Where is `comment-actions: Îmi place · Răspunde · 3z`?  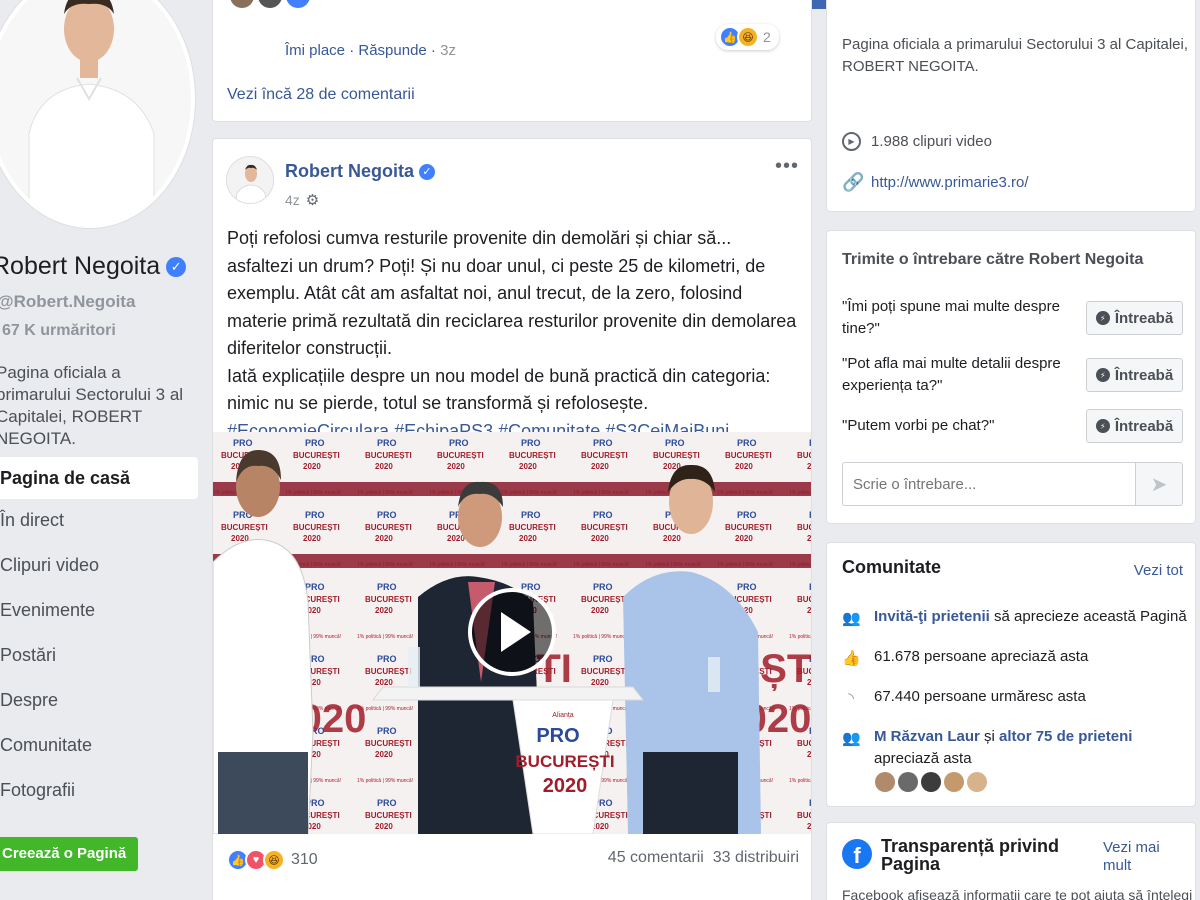 comment-actions: Îmi place · Răspunde · 3z is located at coordinates (370, 50).